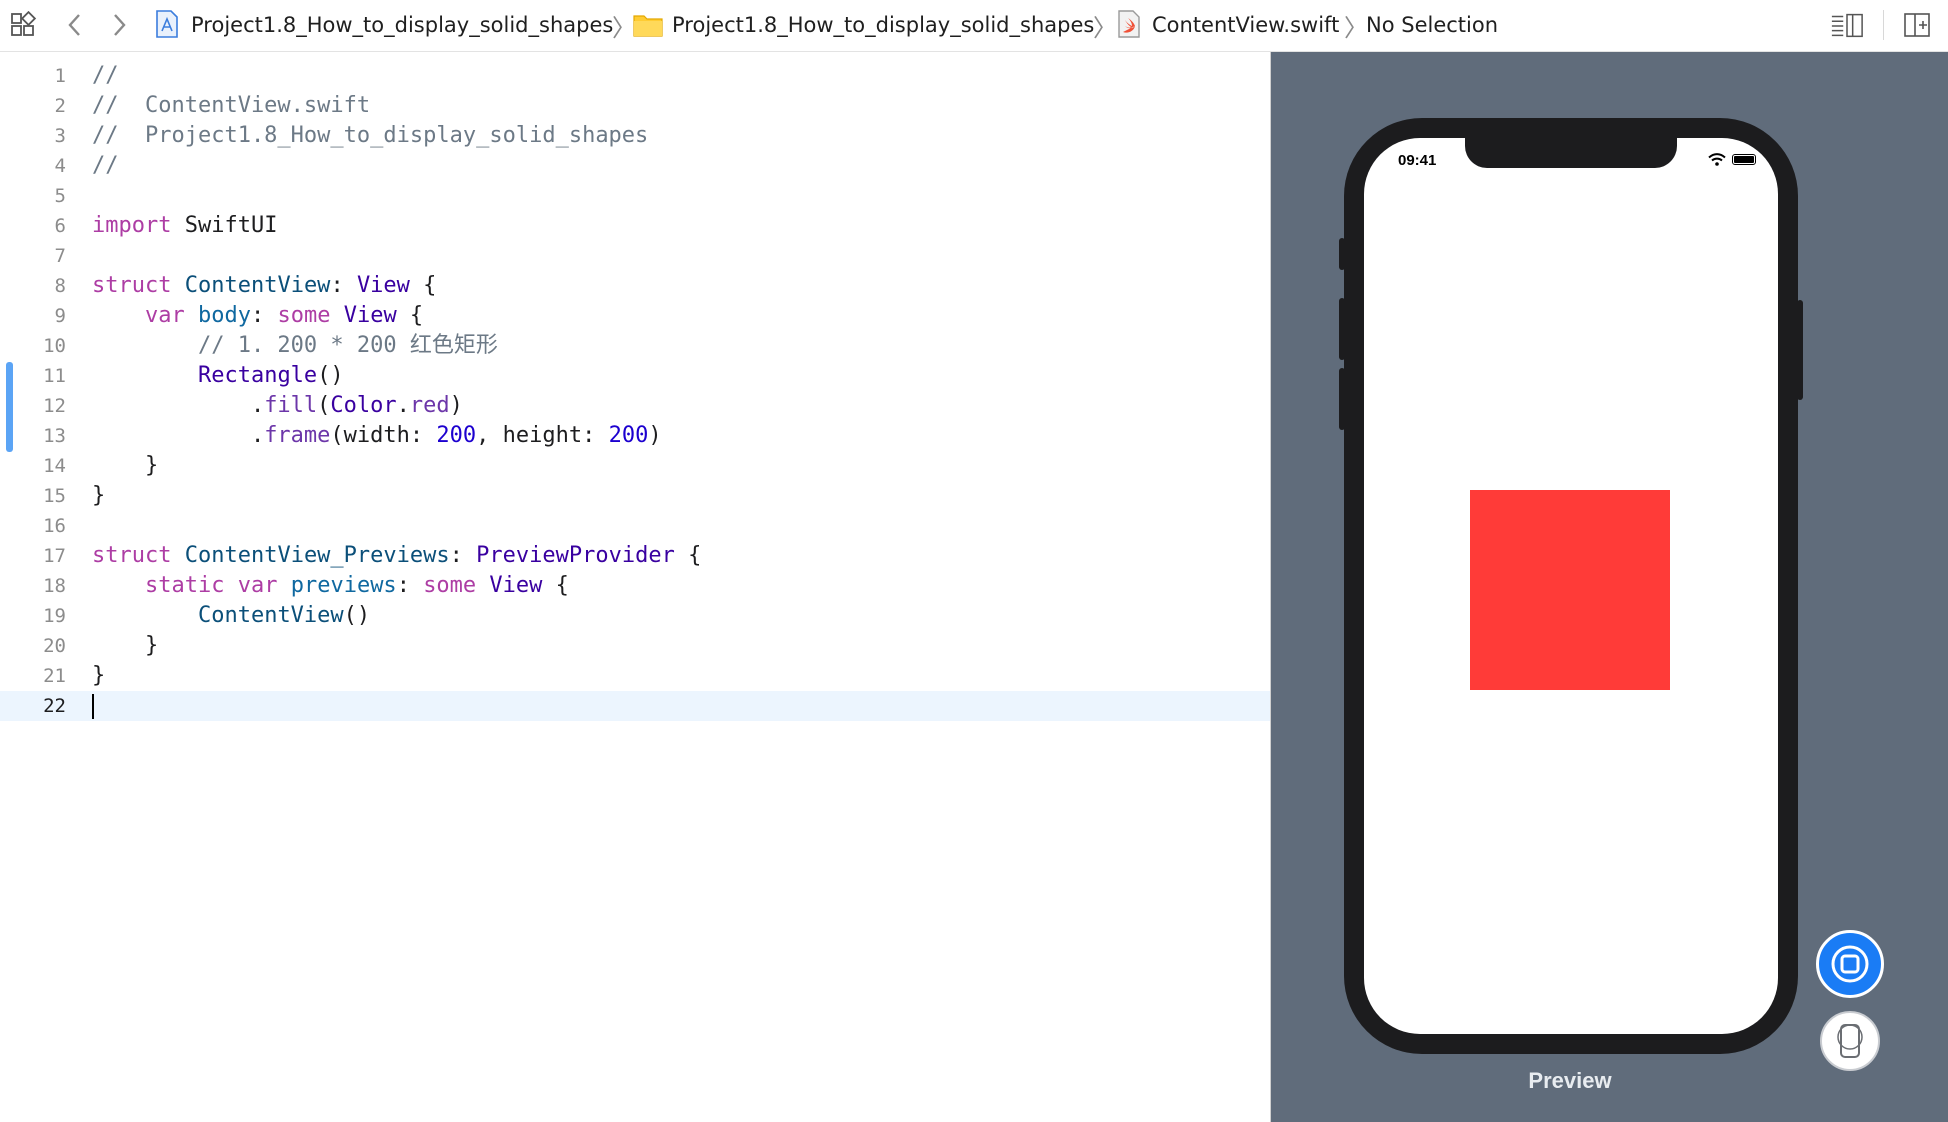 The height and width of the screenshot is (1122, 1948). I want to click on lines-list-icon, so click(1847, 25).